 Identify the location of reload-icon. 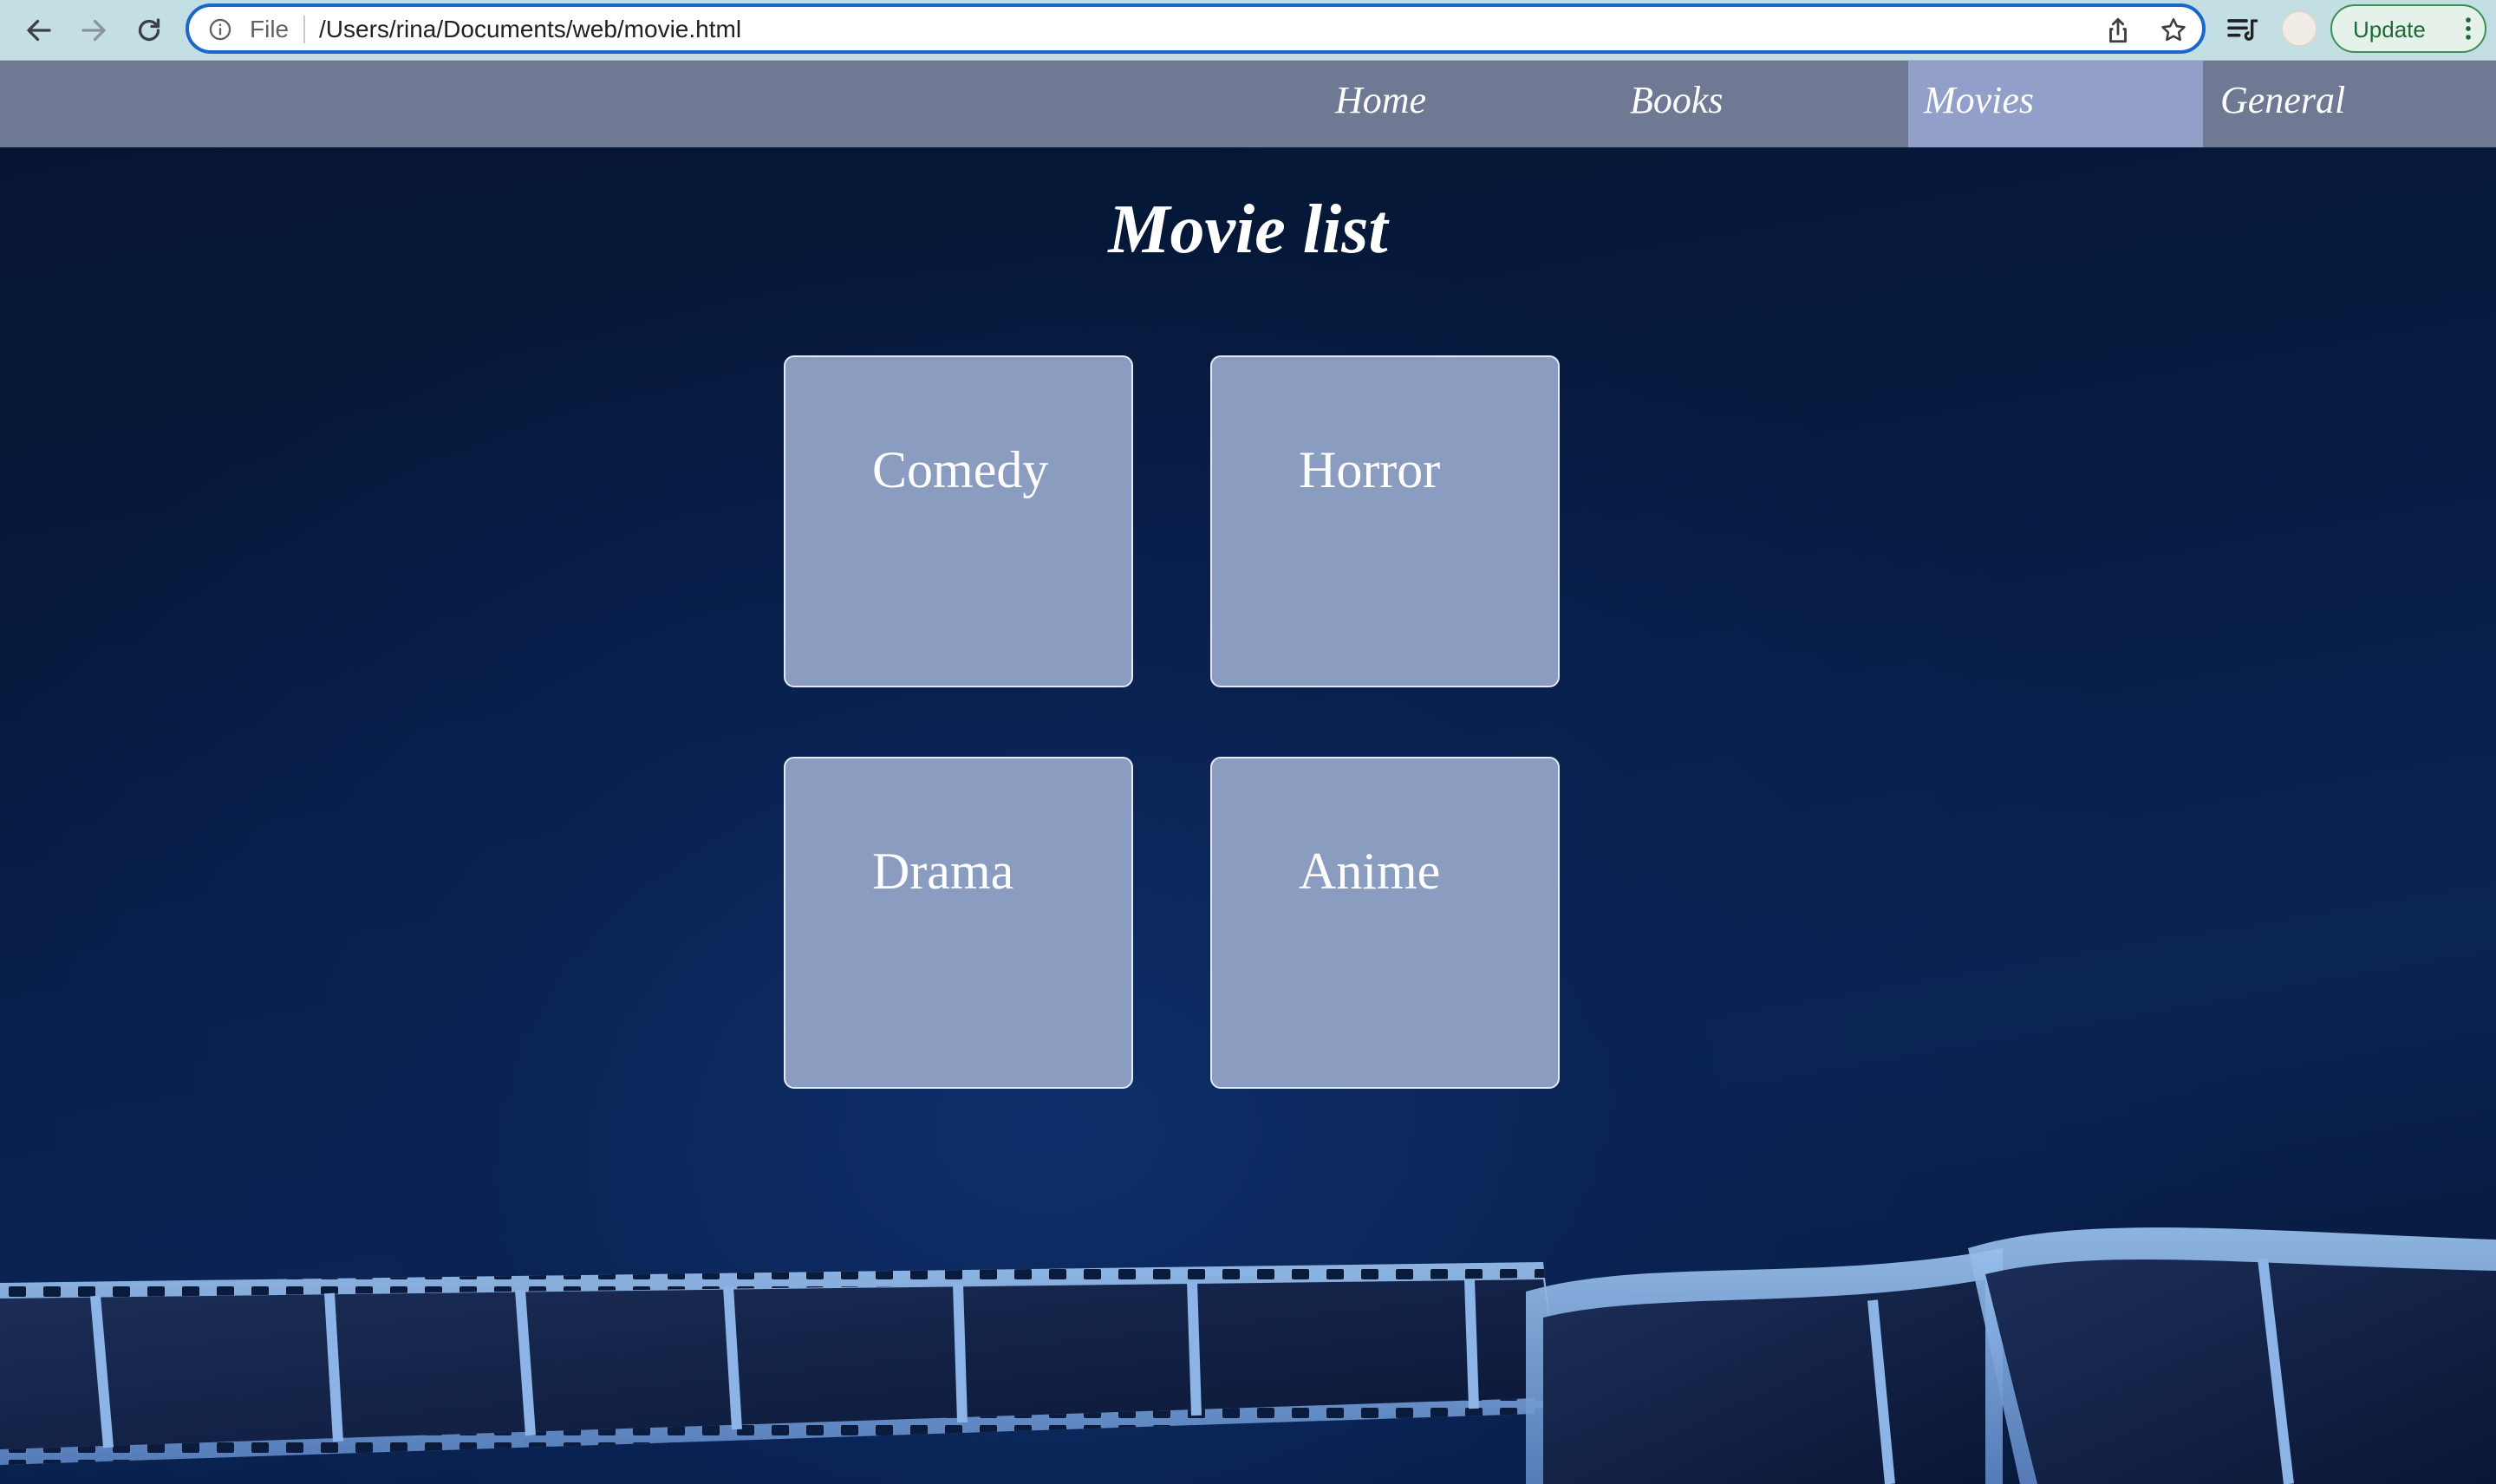
(149, 30).